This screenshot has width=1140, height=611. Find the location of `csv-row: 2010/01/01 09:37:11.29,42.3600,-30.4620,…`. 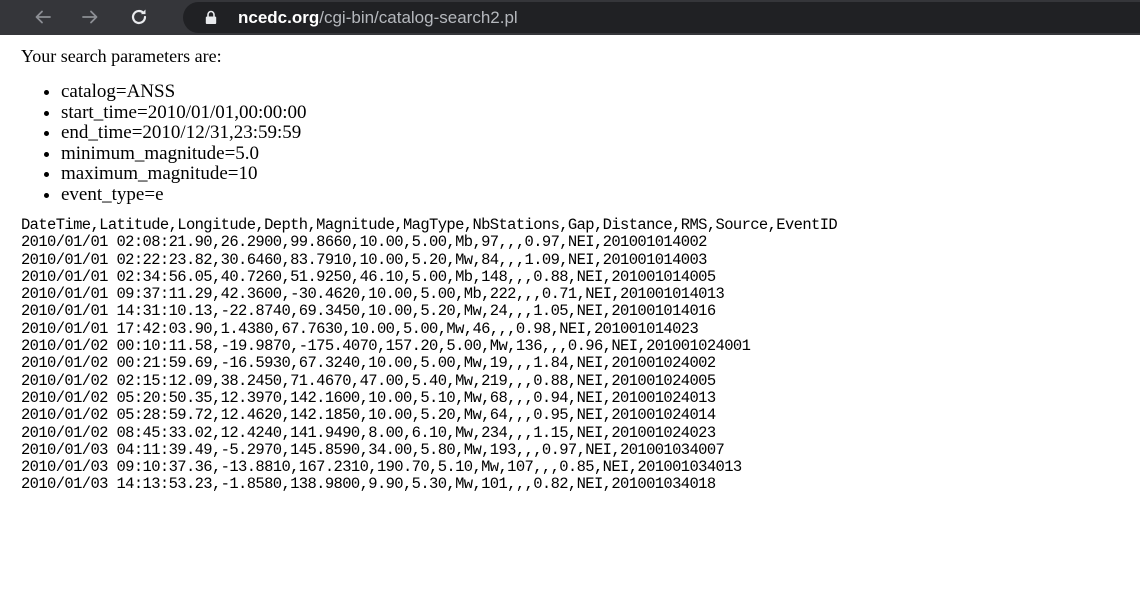

csv-row: 2010/01/01 09:37:11.29,42.3600,-30.4620,… is located at coordinates (373, 294).